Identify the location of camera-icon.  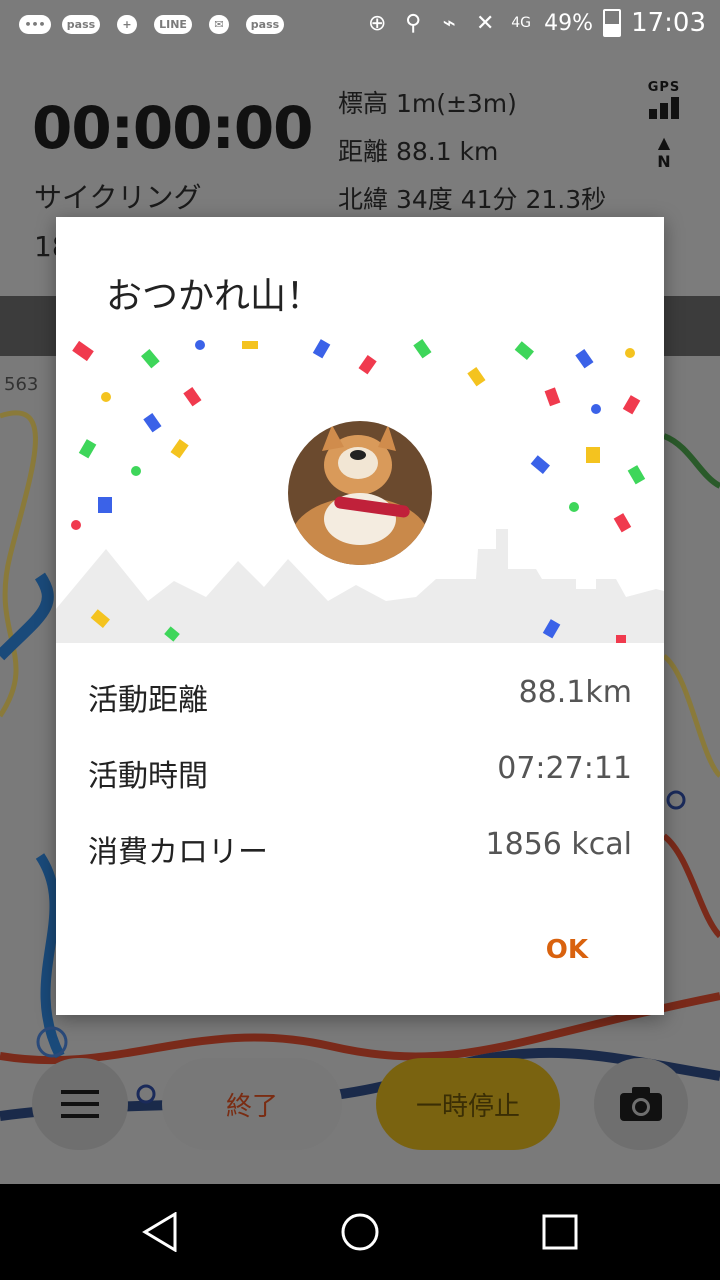
(641, 1104).